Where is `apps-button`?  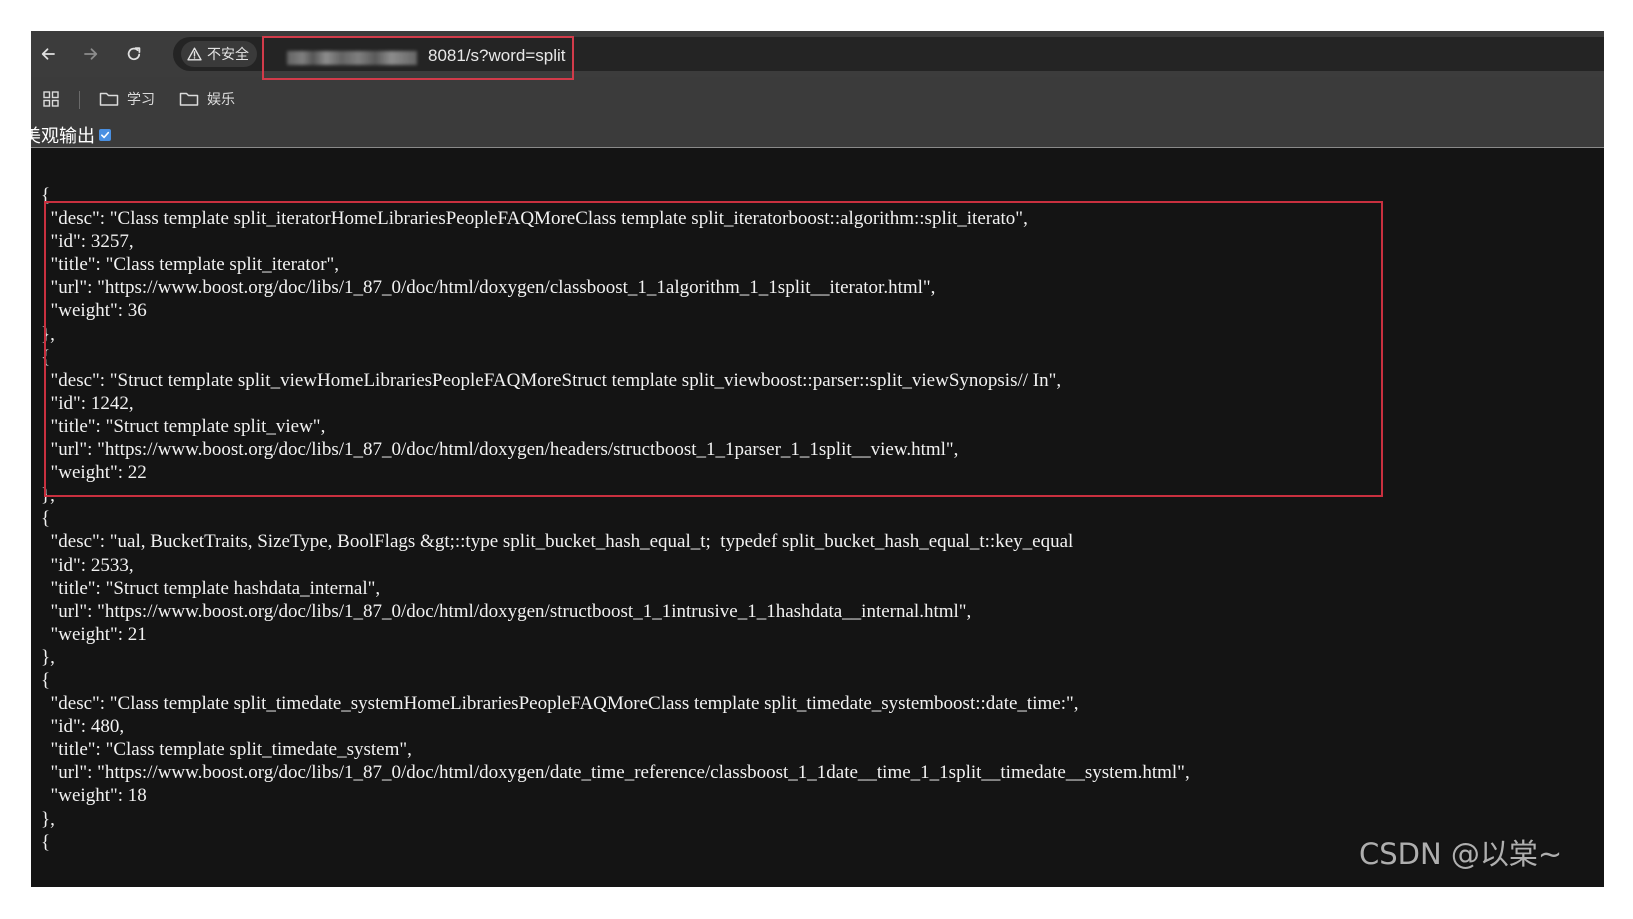 apps-button is located at coordinates (51, 99).